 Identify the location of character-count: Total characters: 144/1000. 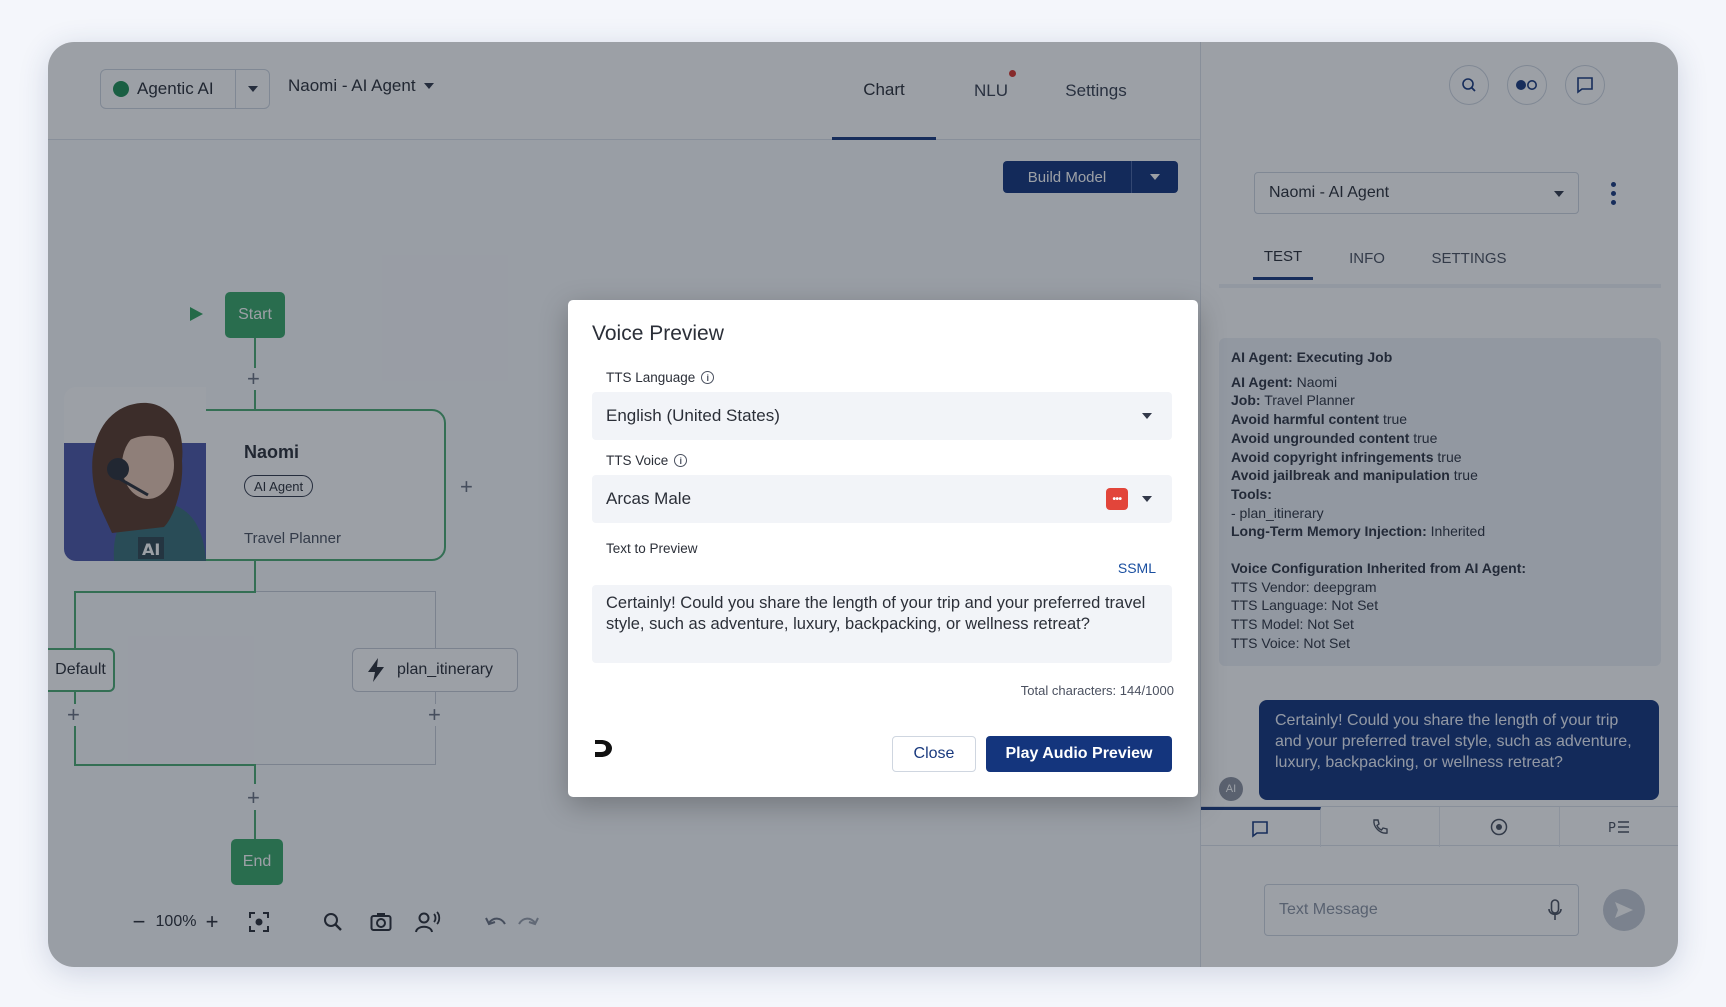
(1097, 690).